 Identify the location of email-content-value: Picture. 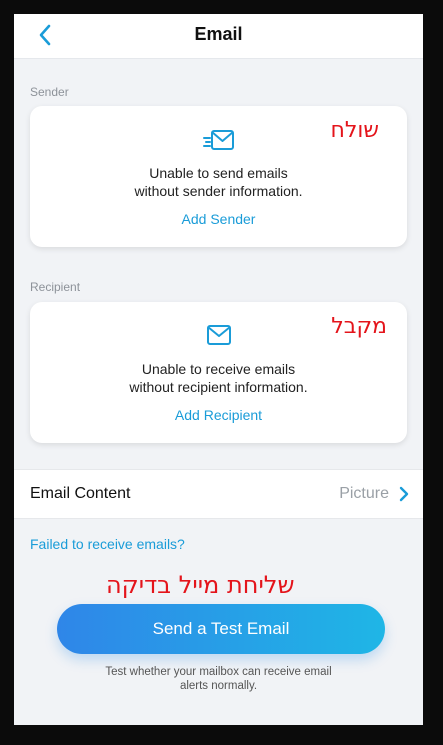
(364, 493).